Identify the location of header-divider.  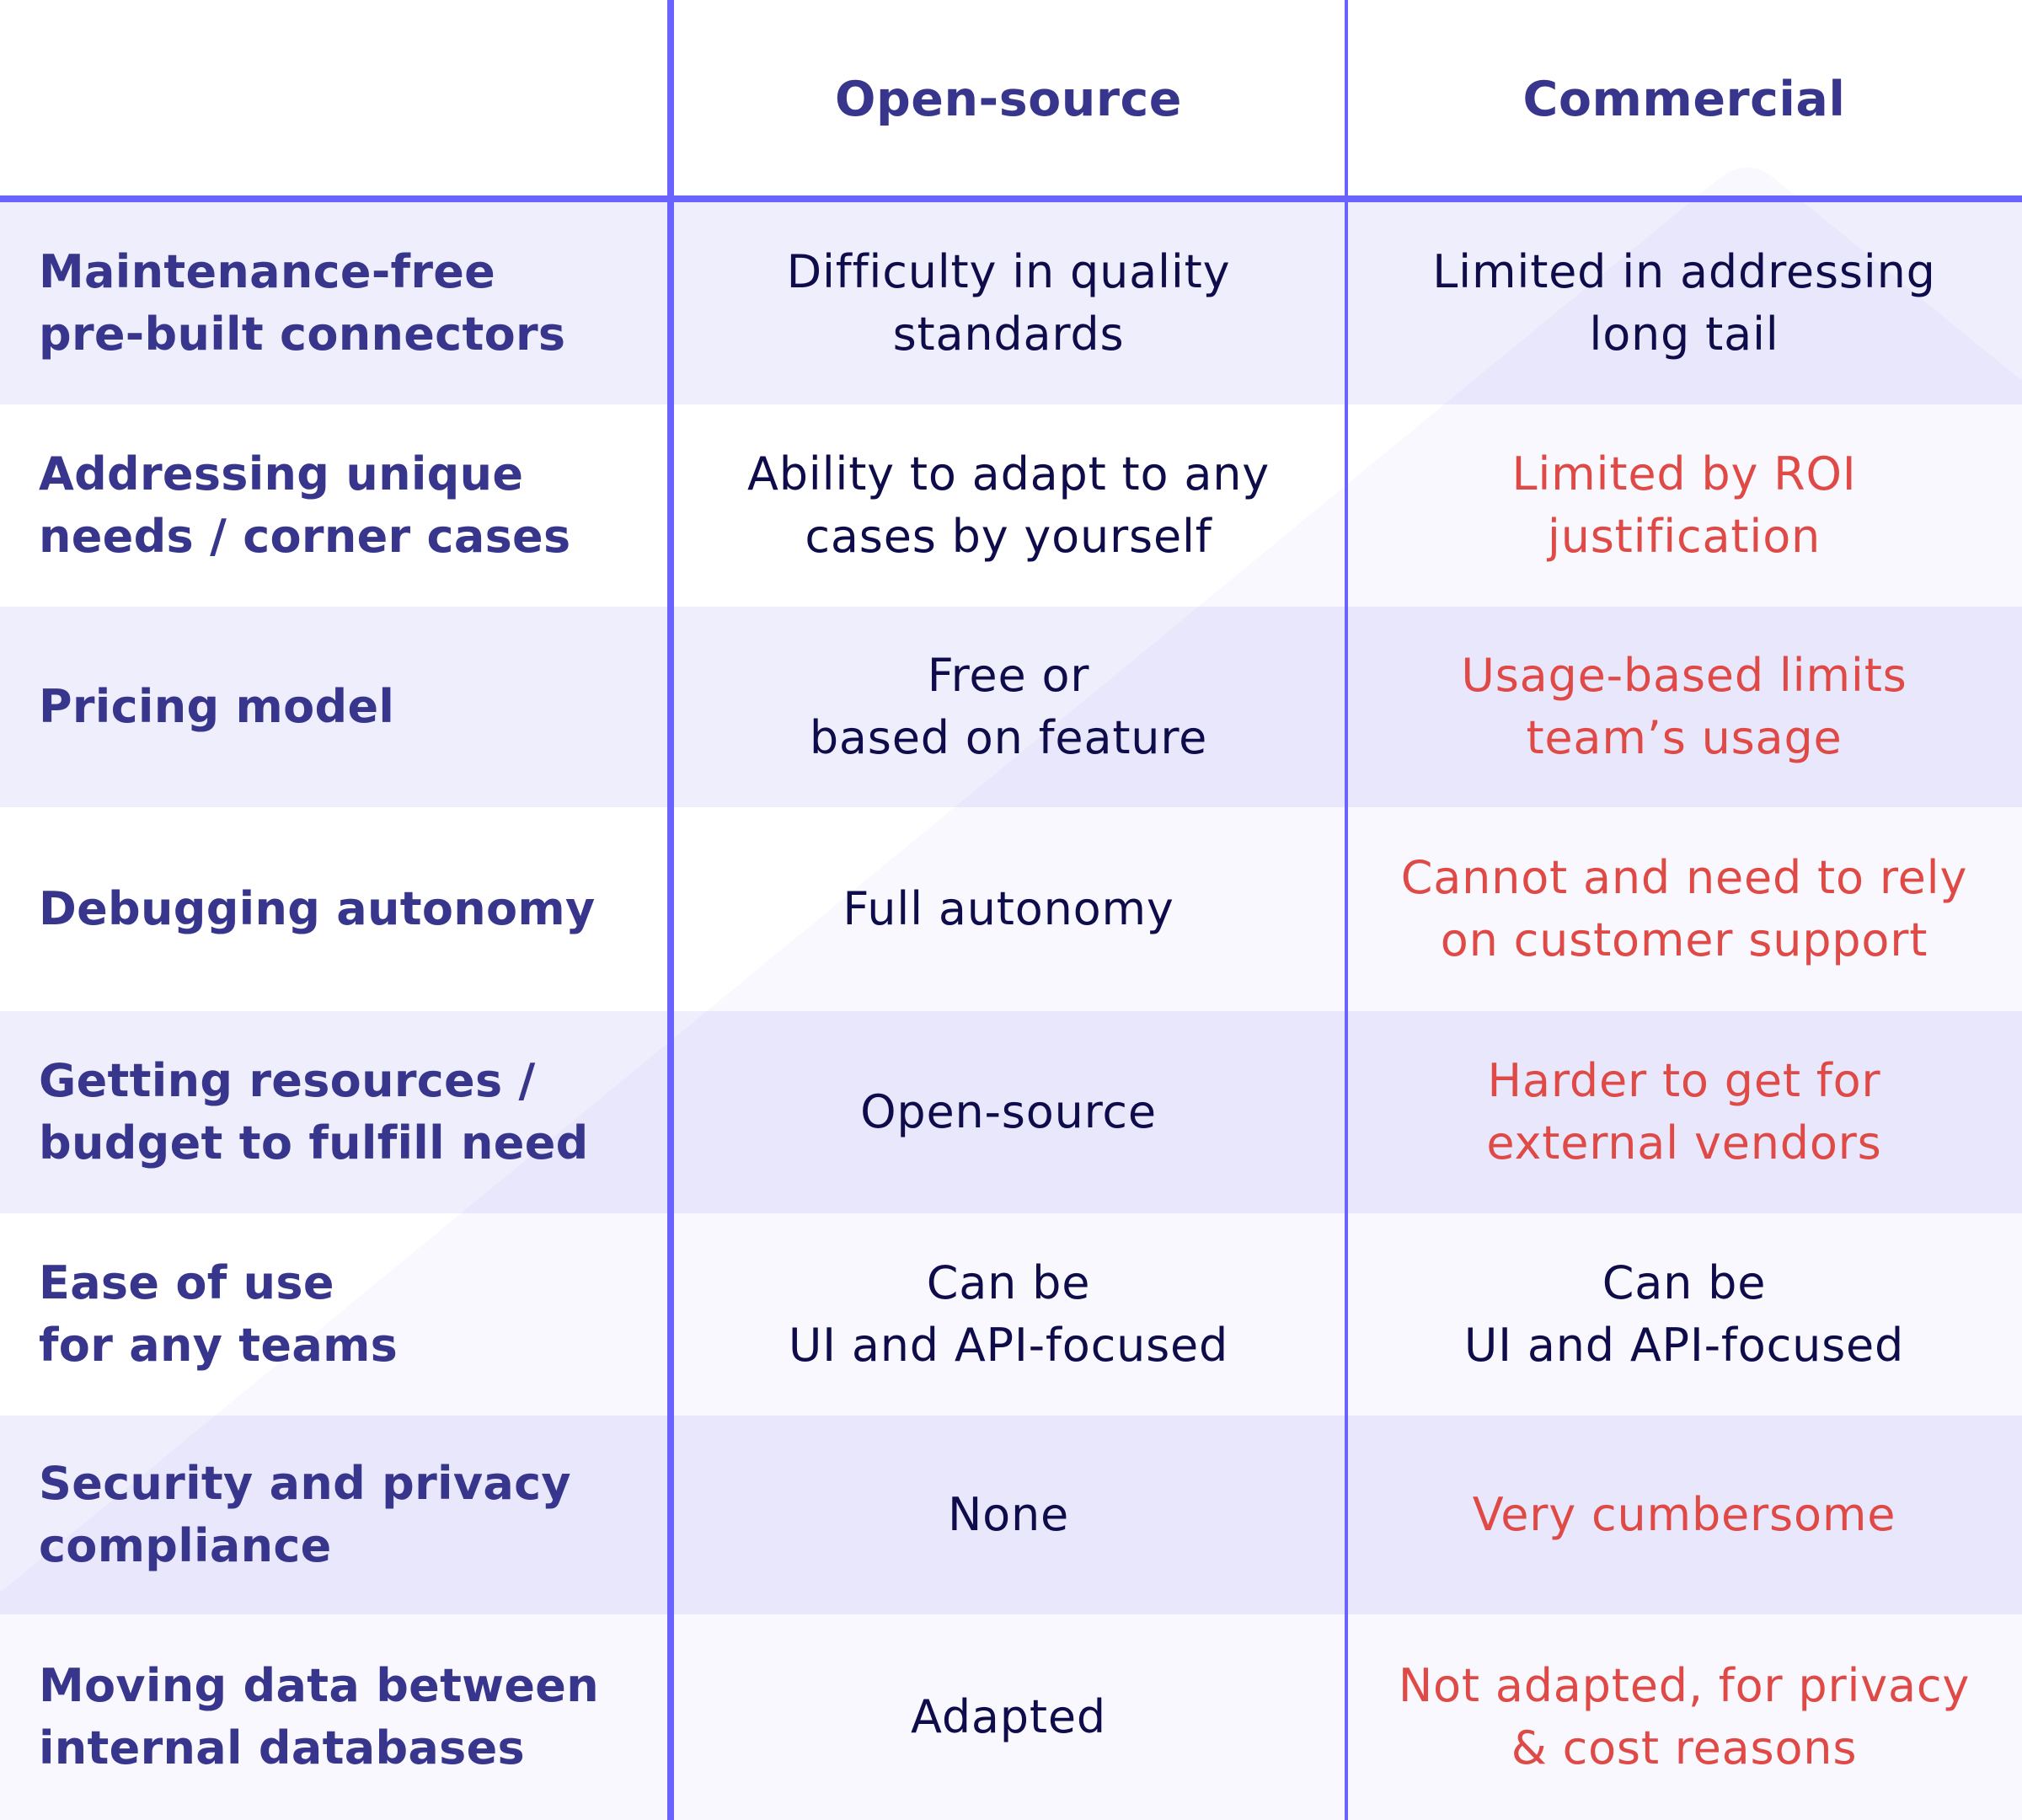
(1011, 198).